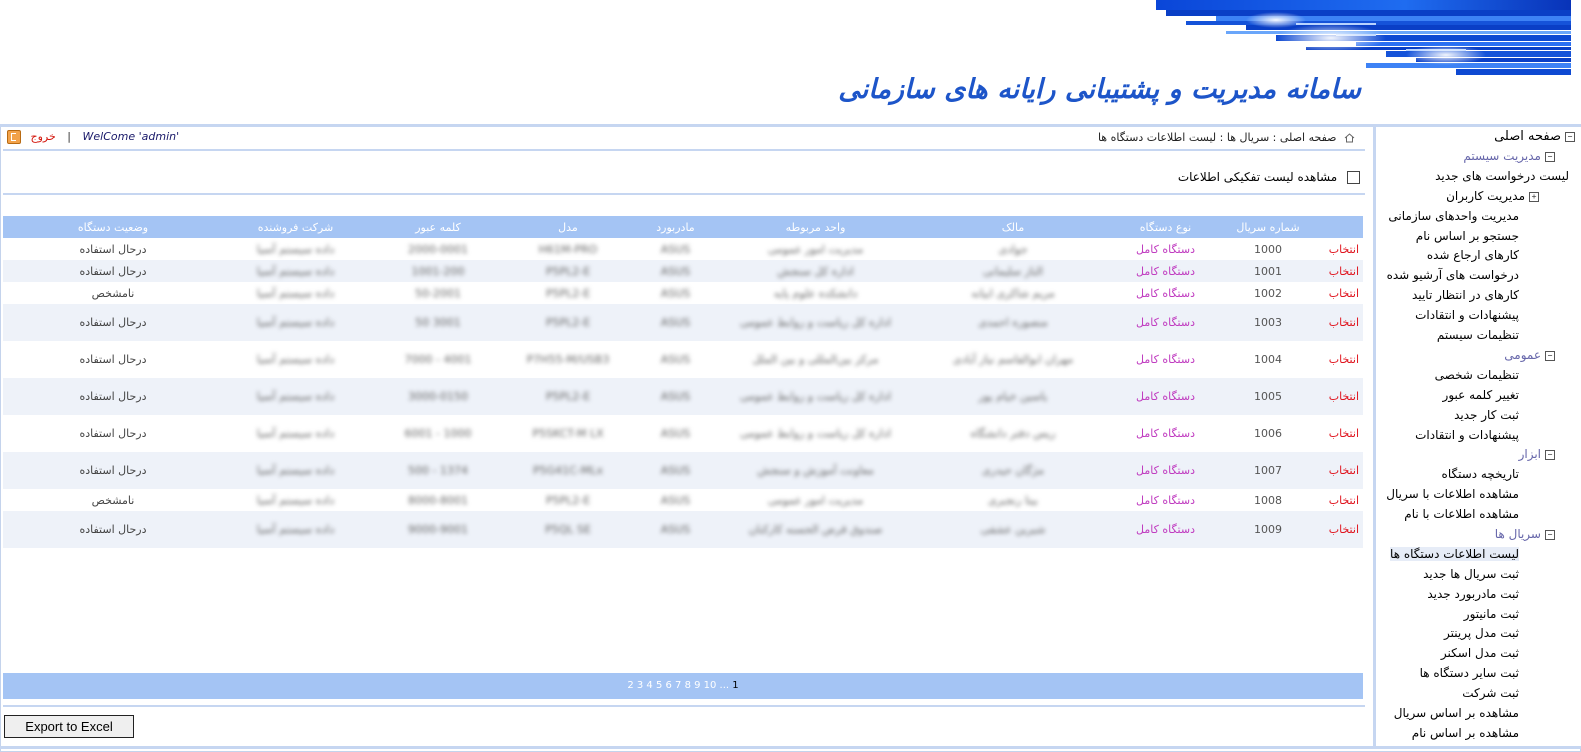  What do you see at coordinates (1269, 177) in the screenshot?
I see `separate-list-toggle: مشاهده لیست تفکیکی اطلاعات` at bounding box center [1269, 177].